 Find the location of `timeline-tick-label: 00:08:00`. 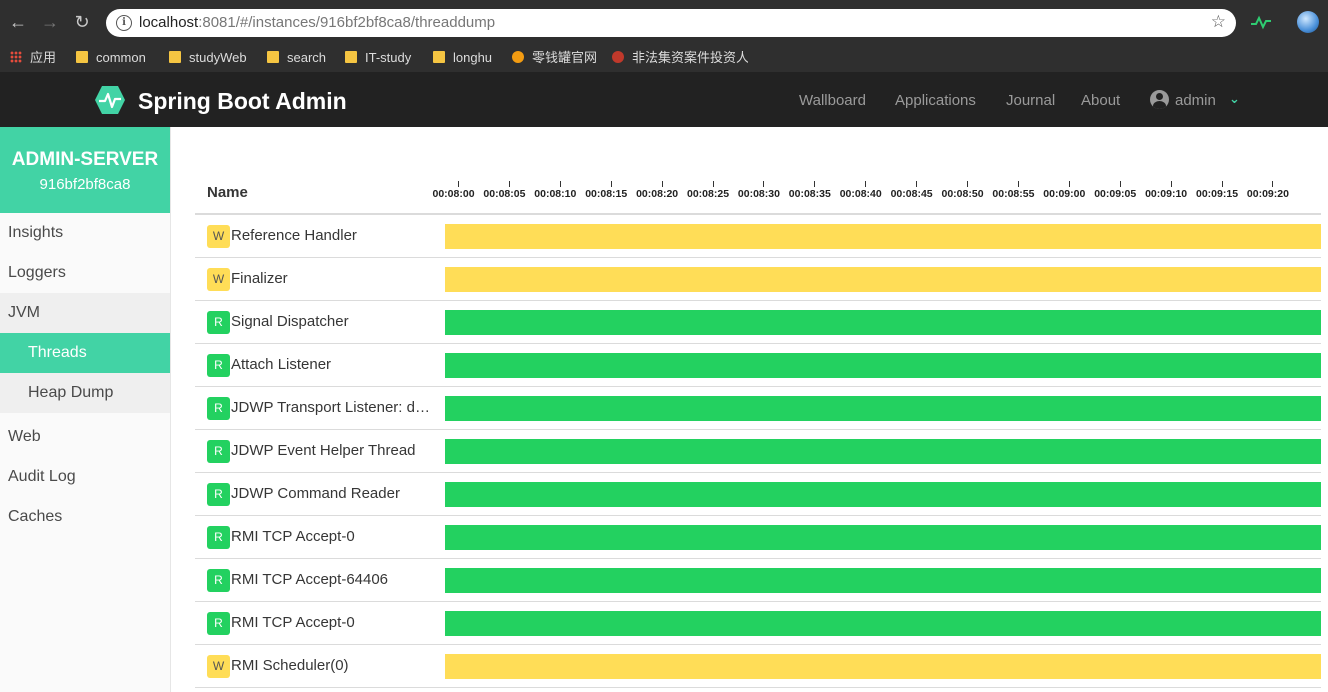

timeline-tick-label: 00:08:00 is located at coordinates (453, 194).